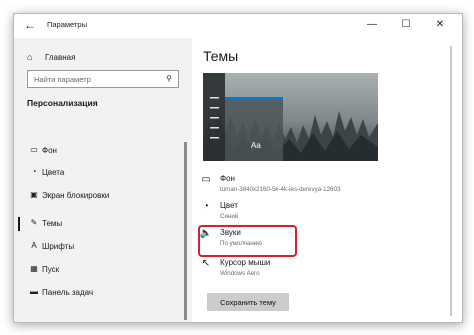 Image resolution: width=474 pixels, height=335 pixels. I want to click on title-bar: ← Параметры — ☐ ✕, so click(238, 26).